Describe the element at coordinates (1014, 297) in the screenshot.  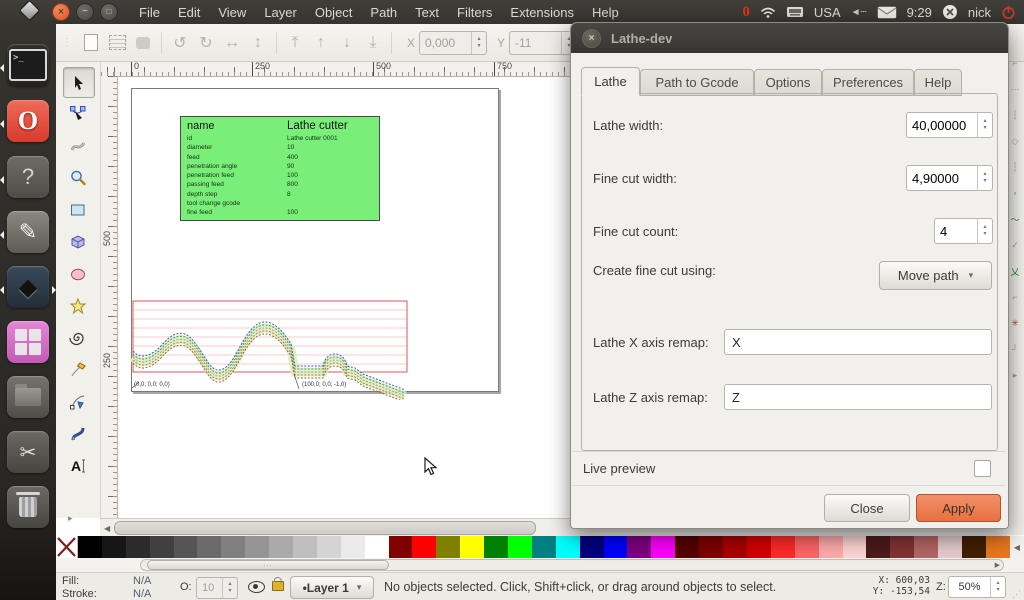
I see `snap-icon: ⌐` at that location.